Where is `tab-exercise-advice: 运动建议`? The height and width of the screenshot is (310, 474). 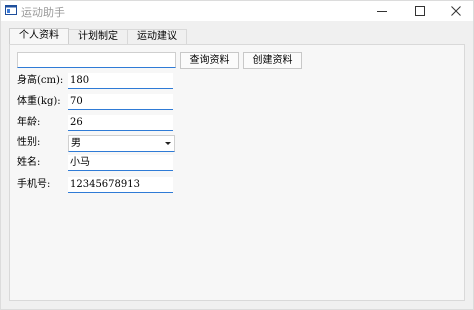 tab-exercise-advice: 运动建议 is located at coordinates (157, 36).